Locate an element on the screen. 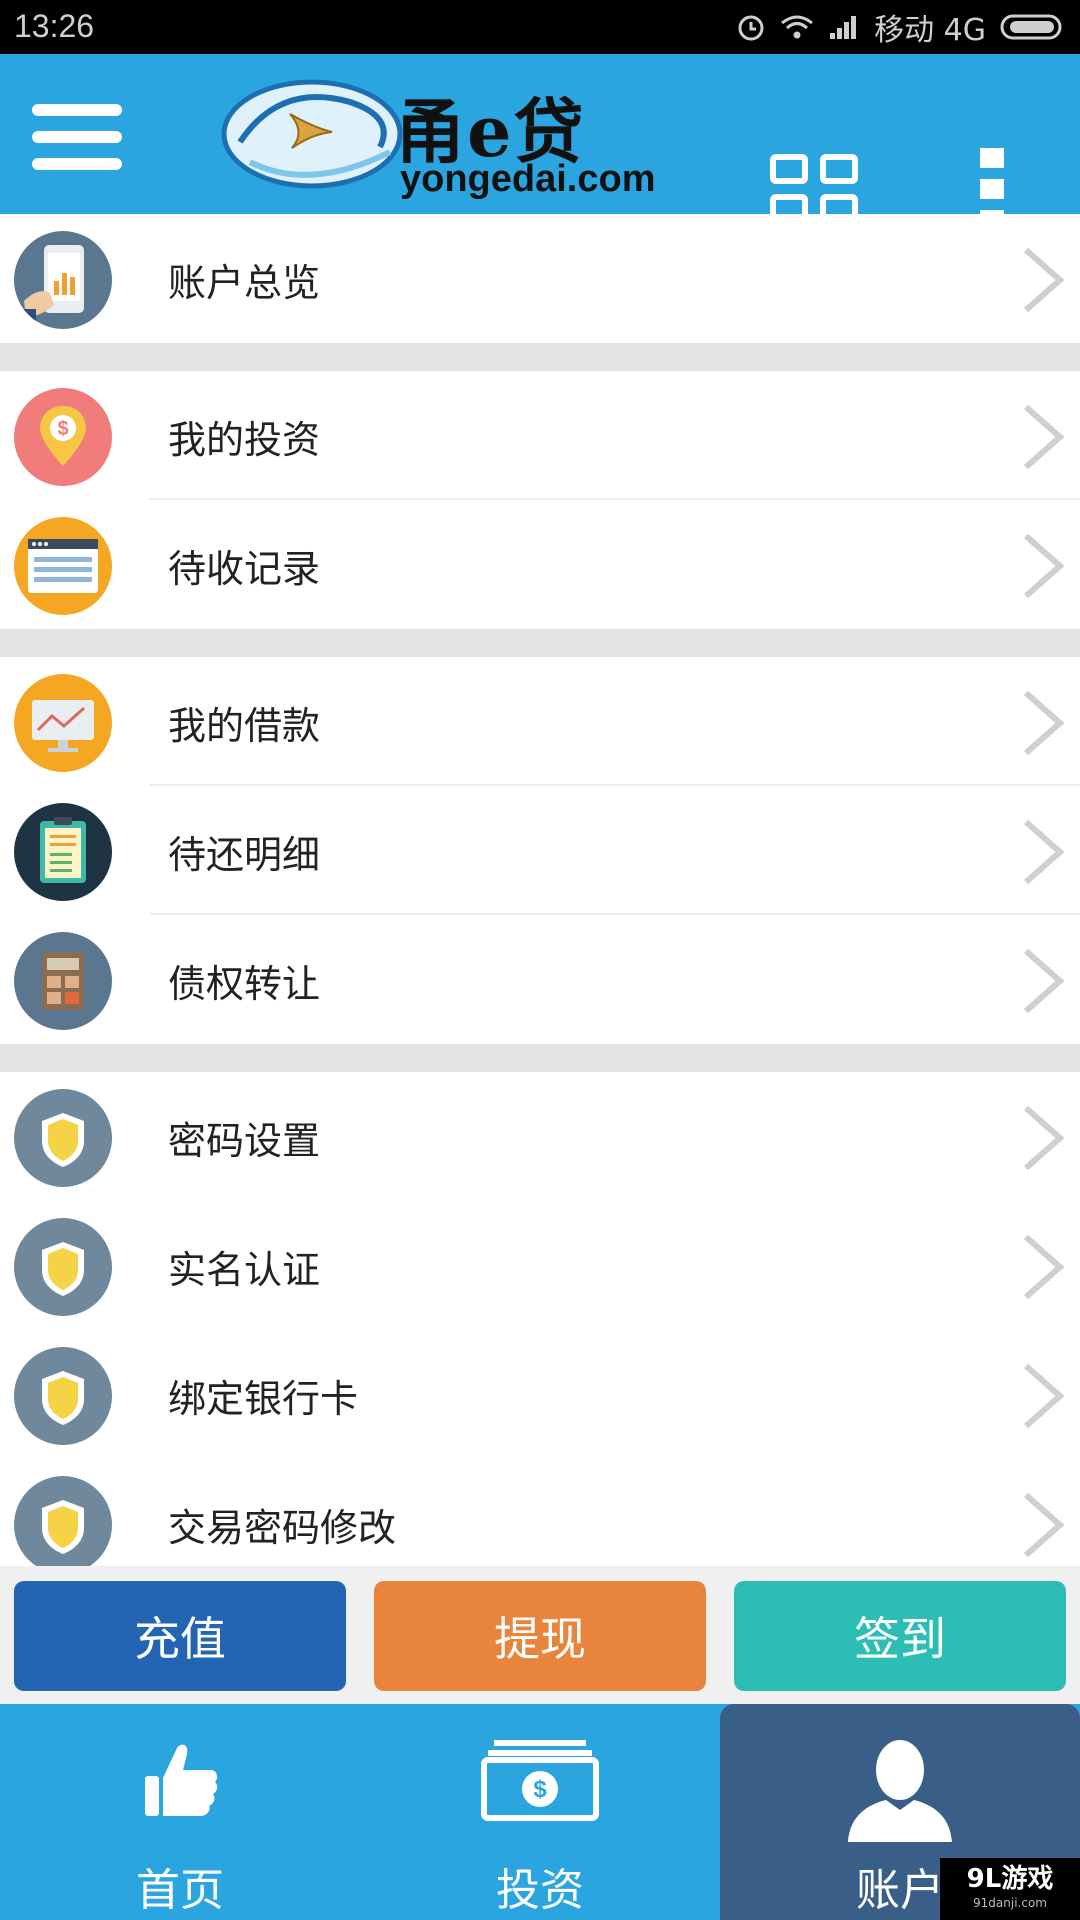  tab-invest: $ 投资 is located at coordinates (540, 1812).